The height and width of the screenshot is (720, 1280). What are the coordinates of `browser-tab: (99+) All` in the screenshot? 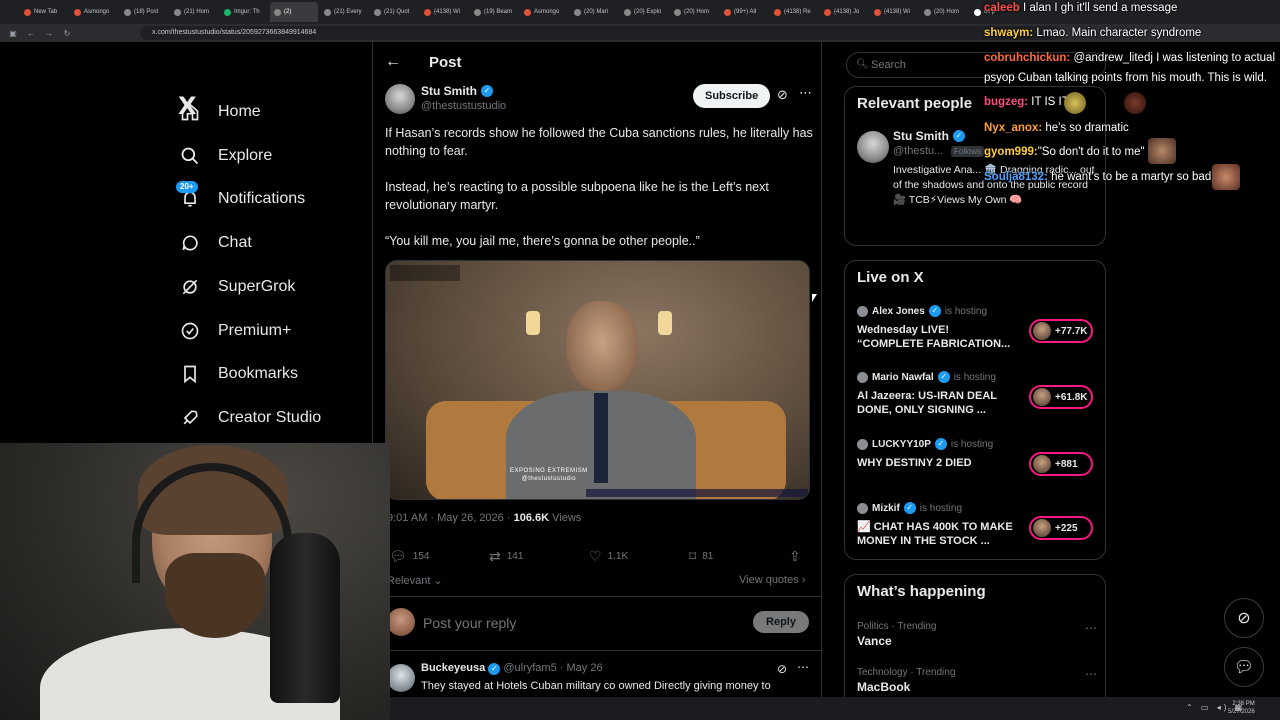 It's located at (744, 12).